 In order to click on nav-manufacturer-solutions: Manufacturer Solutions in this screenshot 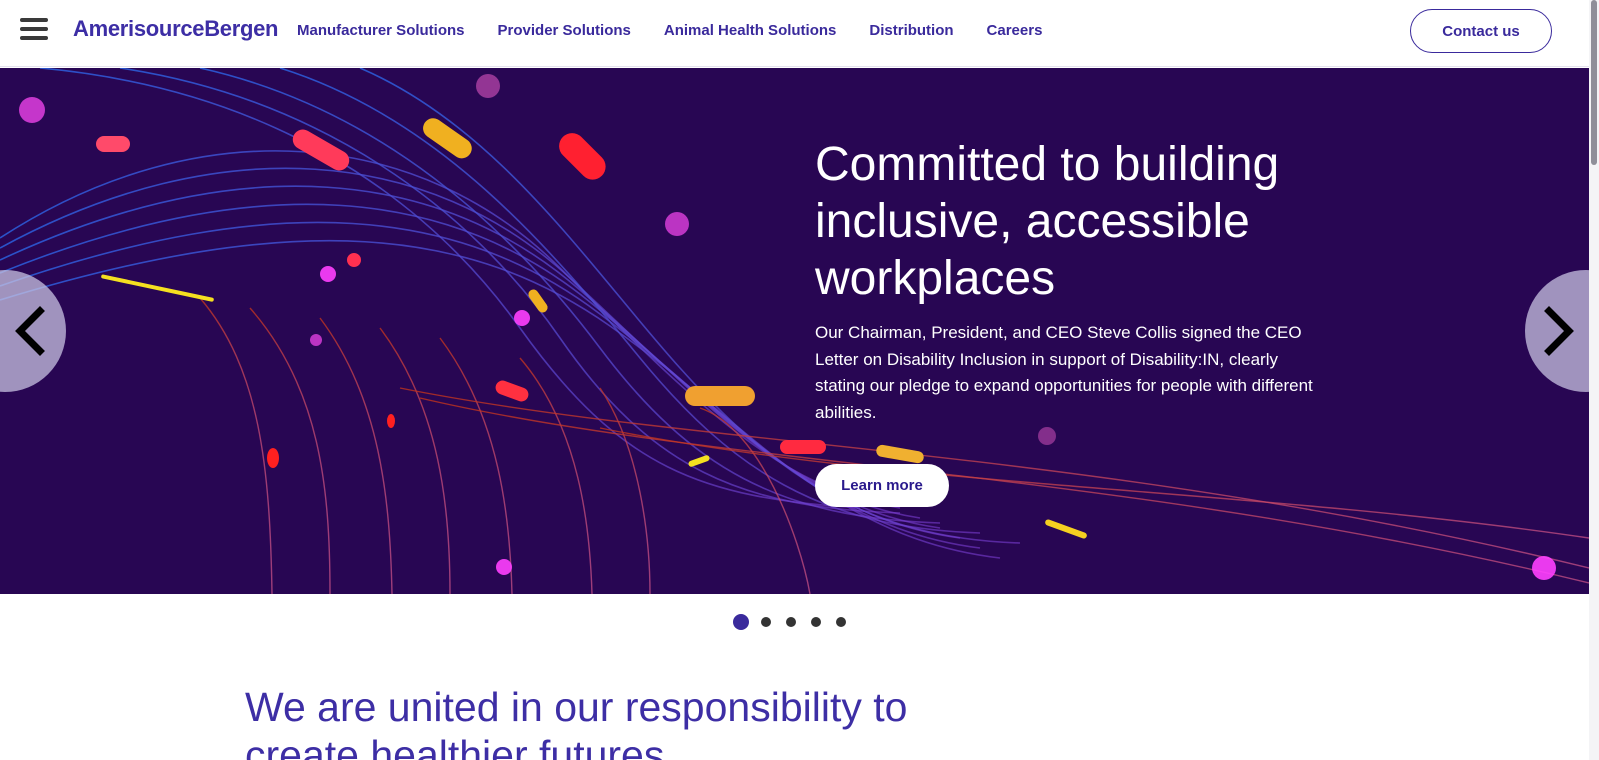, I will do `click(381, 30)`.